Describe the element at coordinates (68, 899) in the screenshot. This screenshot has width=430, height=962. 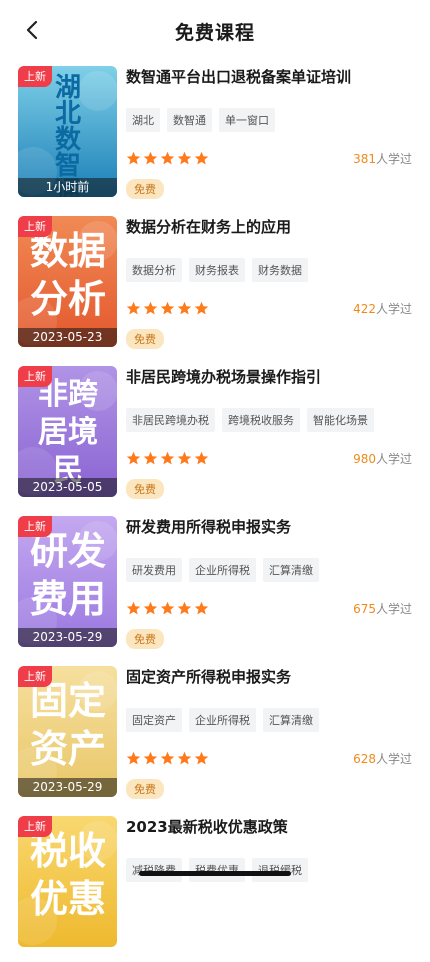
I see `svg-text: 优惠` at that location.